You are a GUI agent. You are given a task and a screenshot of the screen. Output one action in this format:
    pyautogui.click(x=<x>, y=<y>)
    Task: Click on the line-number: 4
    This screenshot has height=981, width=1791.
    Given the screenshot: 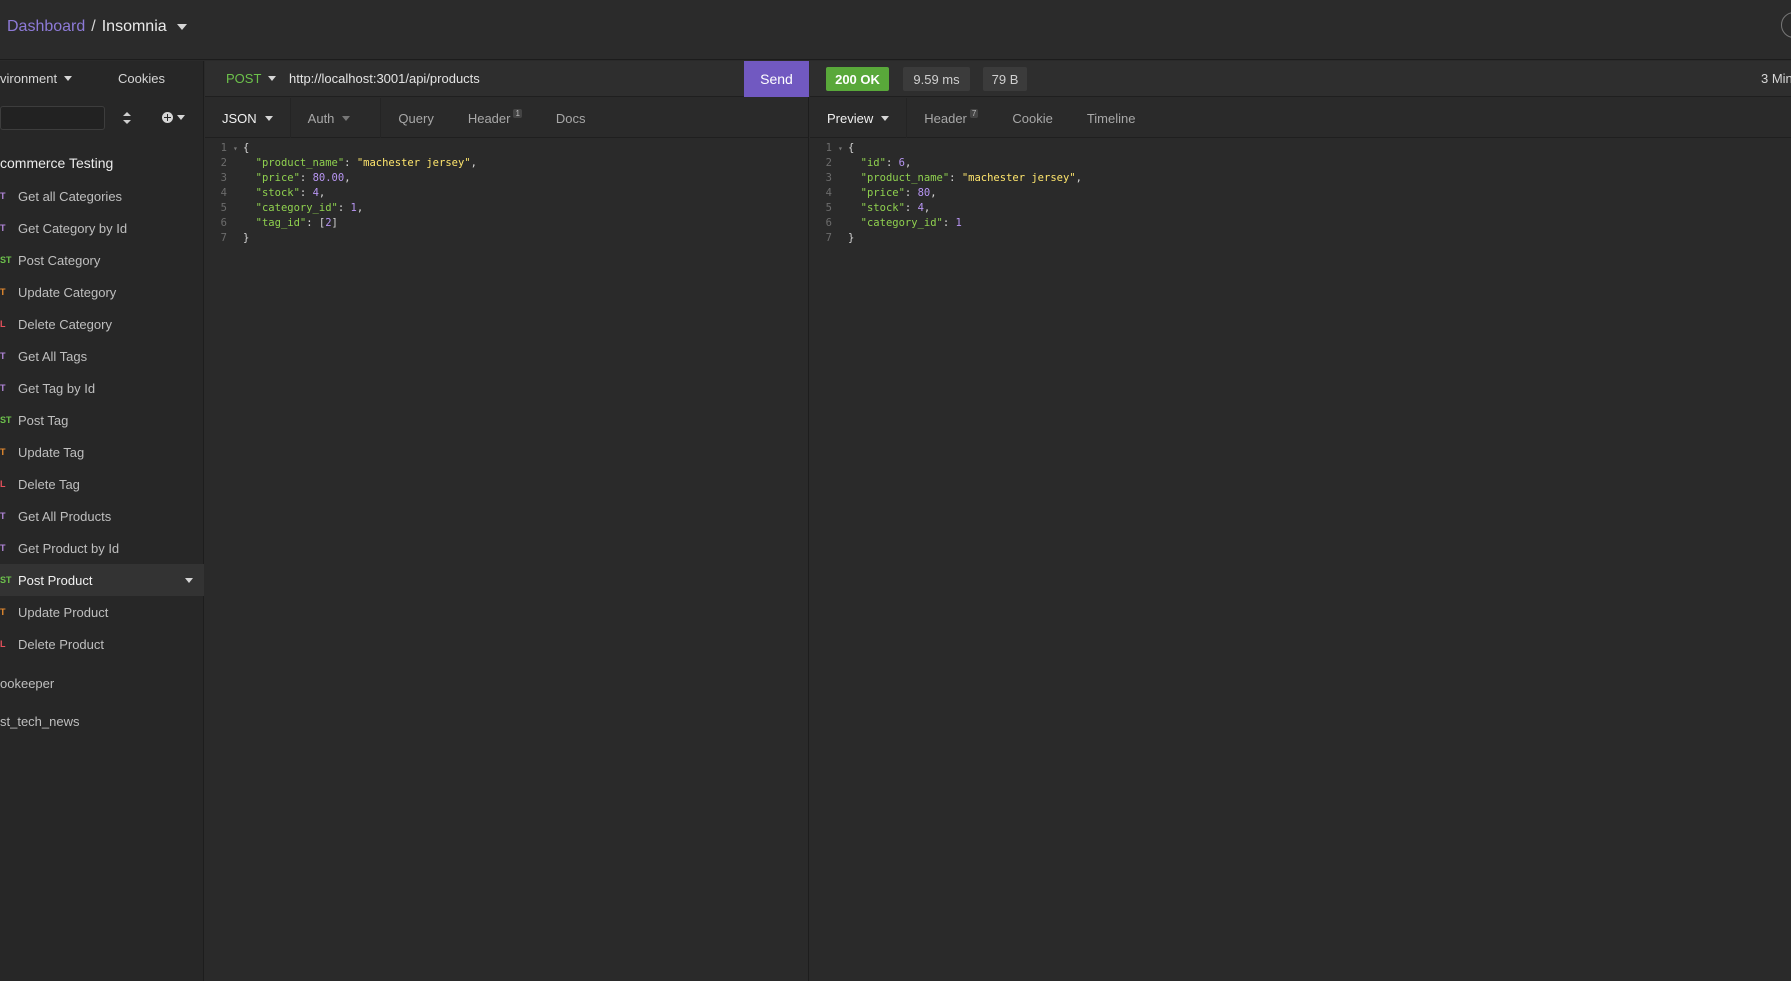 What is the action you would take?
    pyautogui.click(x=828, y=193)
    